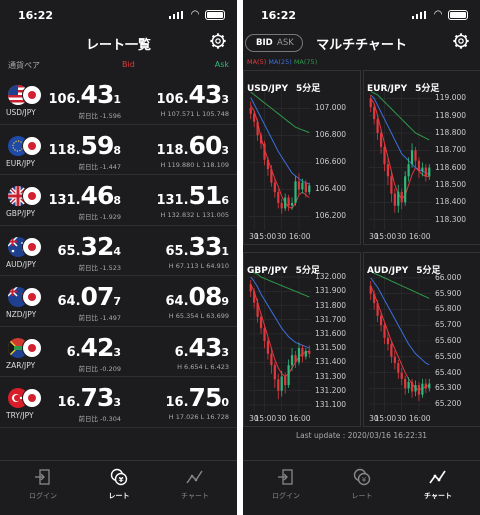 The width and height of the screenshot is (480, 515). I want to click on bid-price-prefix: 16., so click(69, 402).